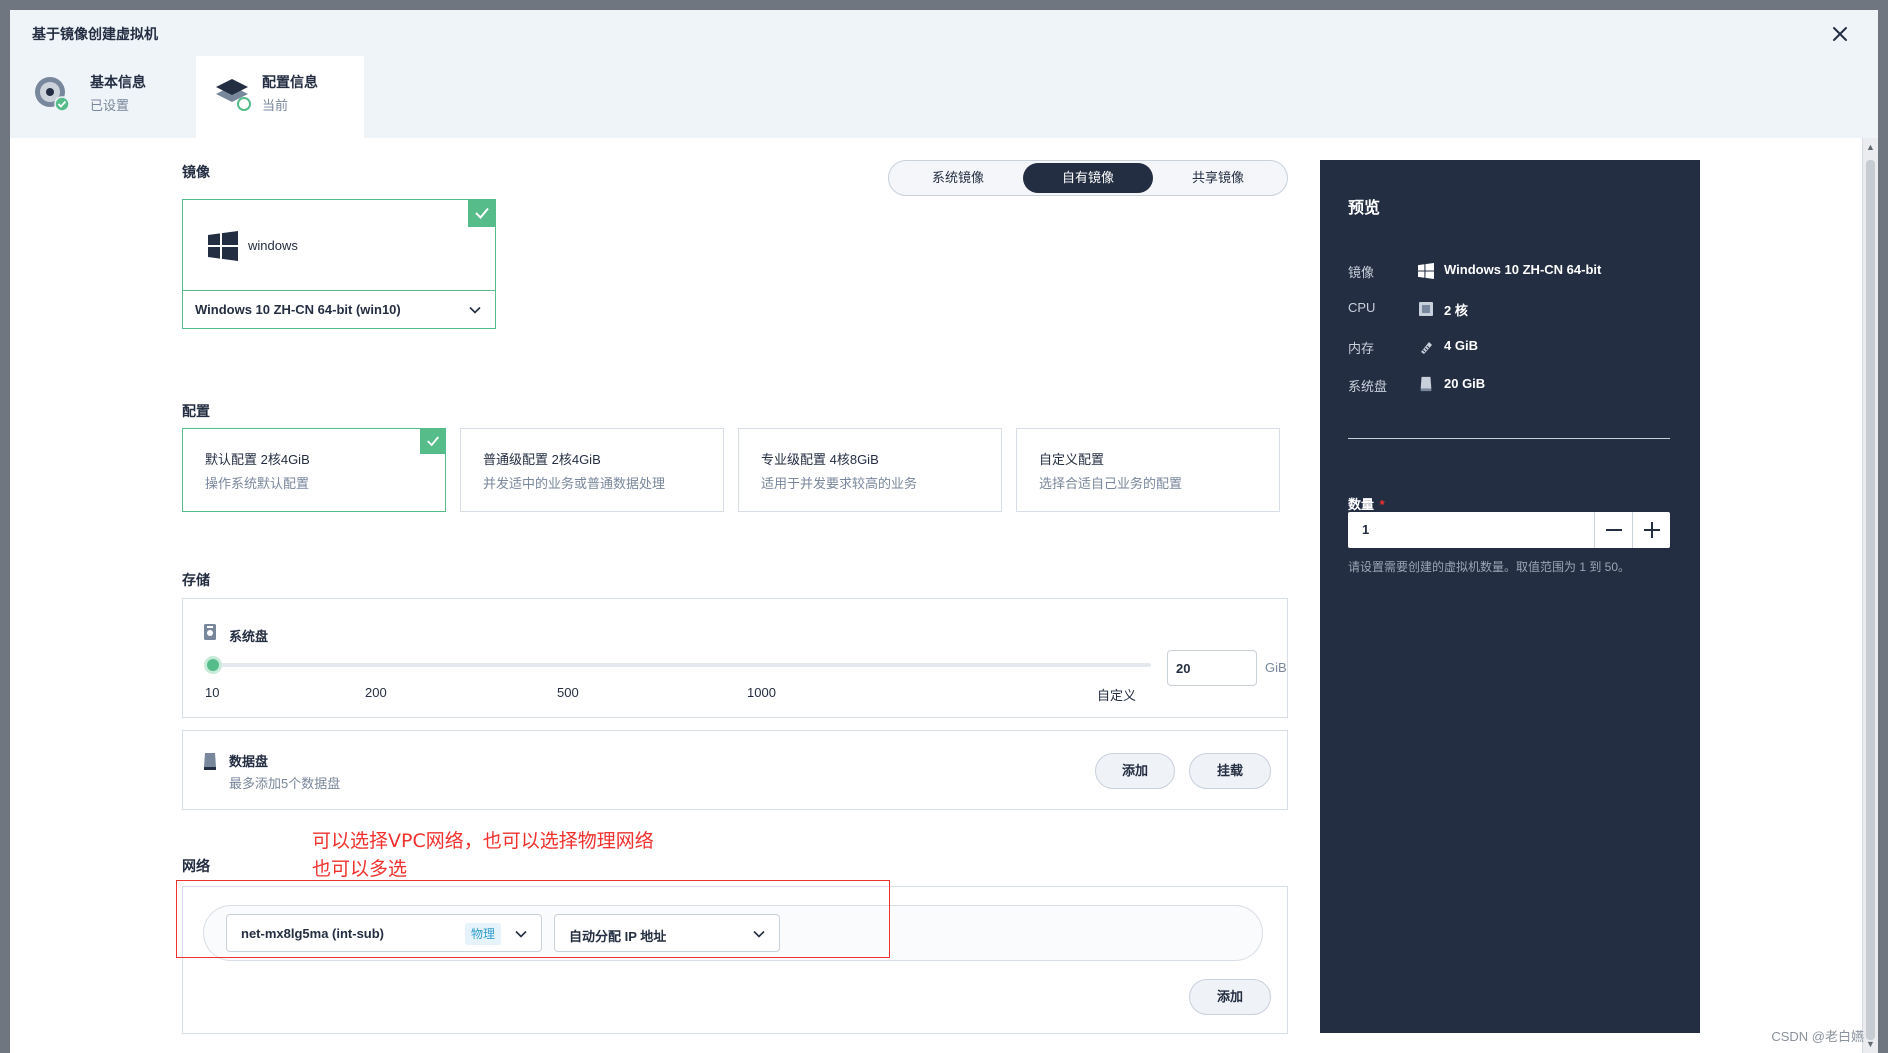  What do you see at coordinates (1362, 307) in the screenshot?
I see `preview-cpu-label: CPU` at bounding box center [1362, 307].